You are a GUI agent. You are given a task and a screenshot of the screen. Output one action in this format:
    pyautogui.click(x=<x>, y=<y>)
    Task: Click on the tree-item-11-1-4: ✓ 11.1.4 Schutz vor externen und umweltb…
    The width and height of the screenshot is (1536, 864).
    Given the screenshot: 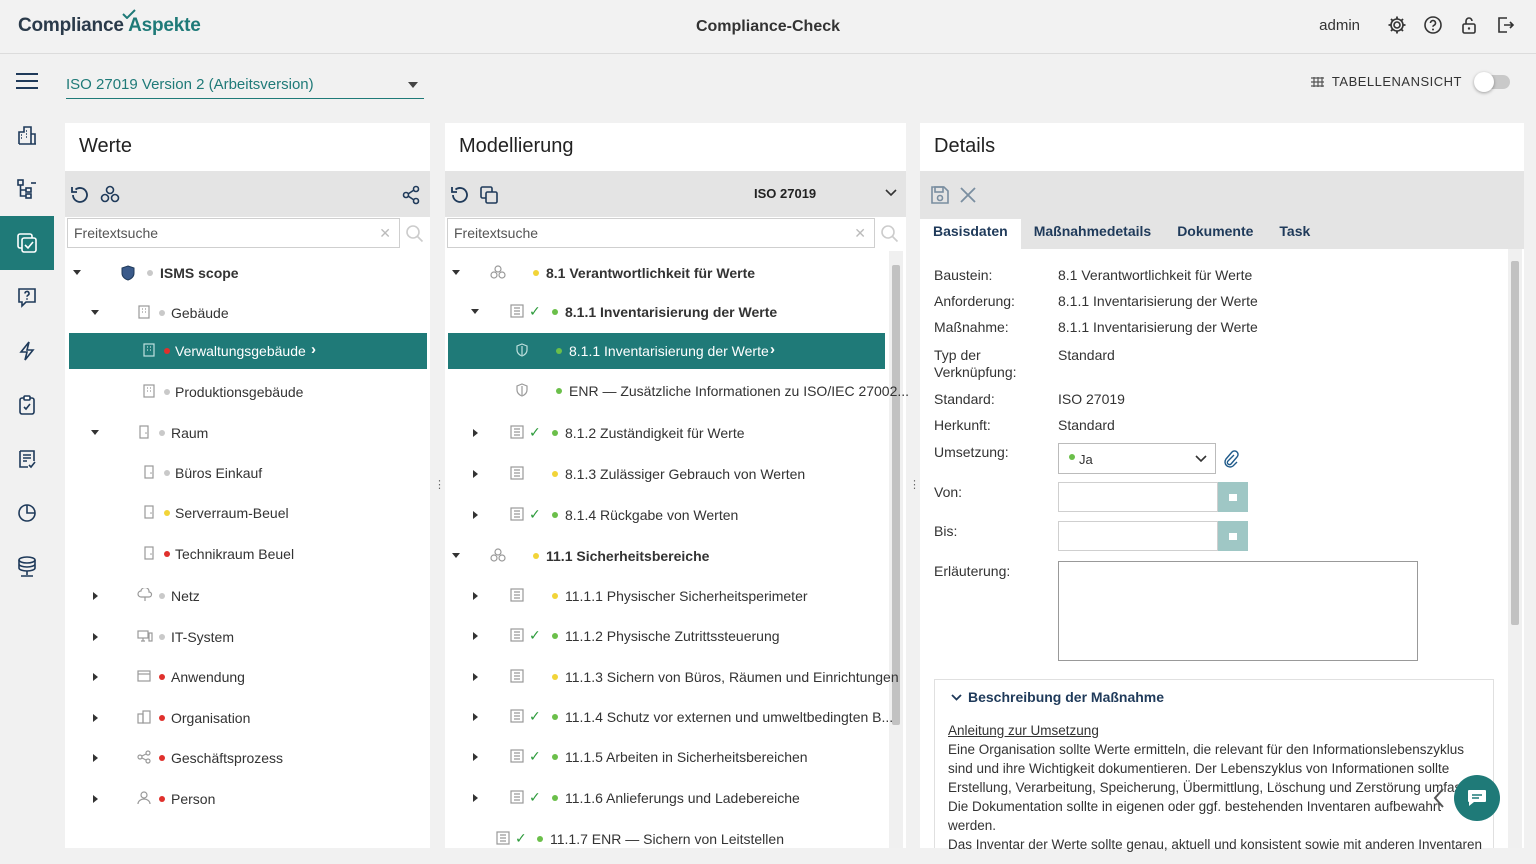 What is the action you would take?
    pyautogui.click(x=670, y=717)
    